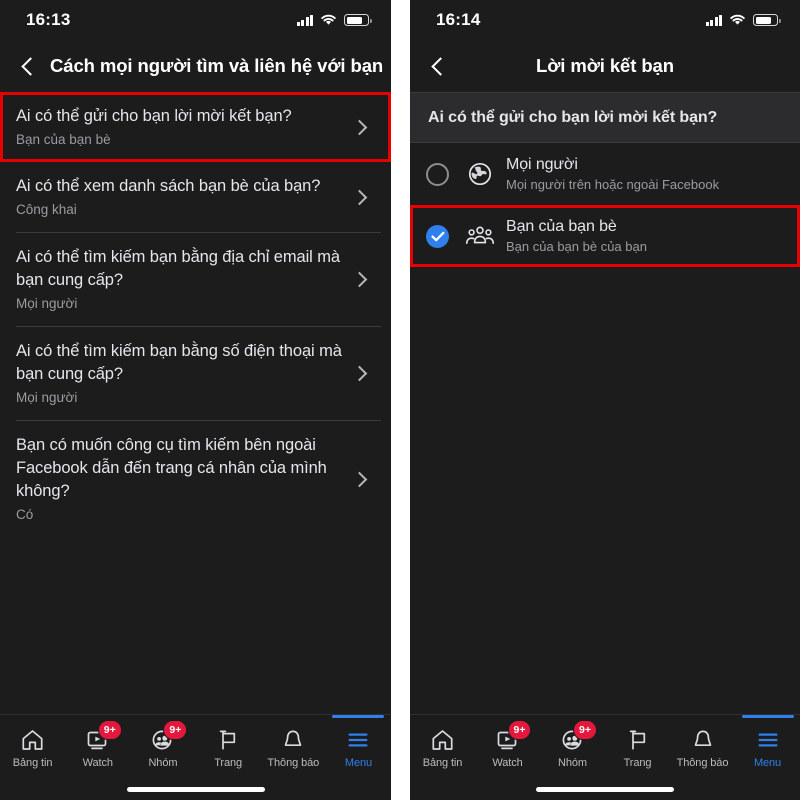 The width and height of the screenshot is (800, 800). I want to click on section-header: Ai có thể gửi cho bạn lời mời kết bạn?, so click(605, 117).